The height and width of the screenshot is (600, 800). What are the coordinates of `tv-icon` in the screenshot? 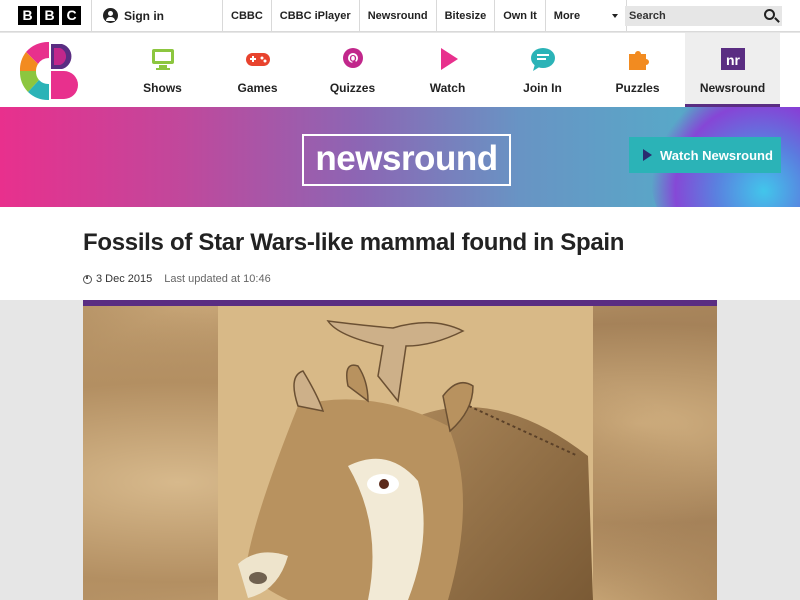 It's located at (162, 59).